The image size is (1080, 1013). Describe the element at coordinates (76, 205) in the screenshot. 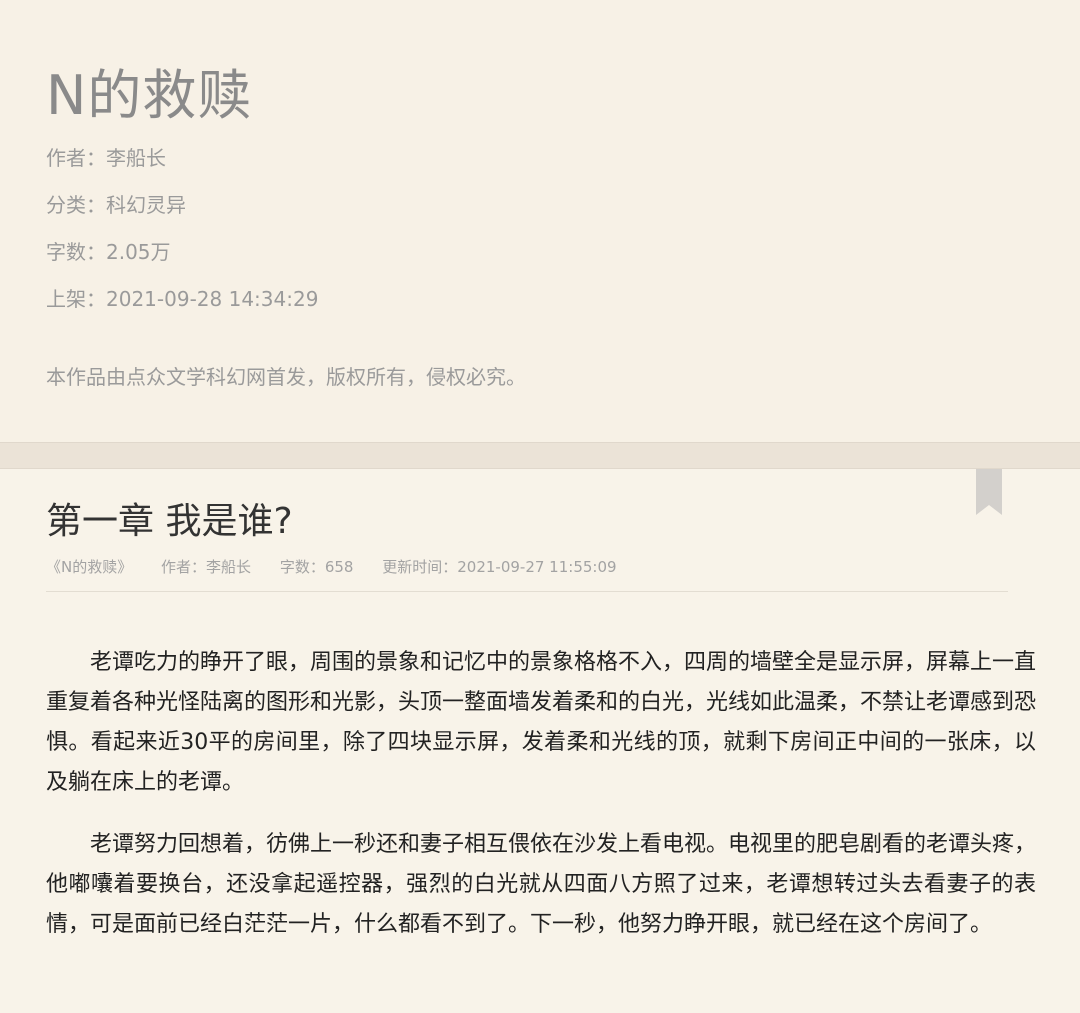

I see `category-label: 分类：` at that location.